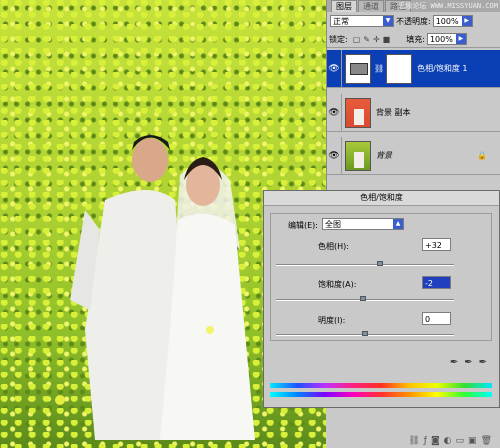 The height and width of the screenshot is (448, 500). What do you see at coordinates (381, 198) in the screenshot?
I see `dialog-title: 色相/饱和度` at bounding box center [381, 198].